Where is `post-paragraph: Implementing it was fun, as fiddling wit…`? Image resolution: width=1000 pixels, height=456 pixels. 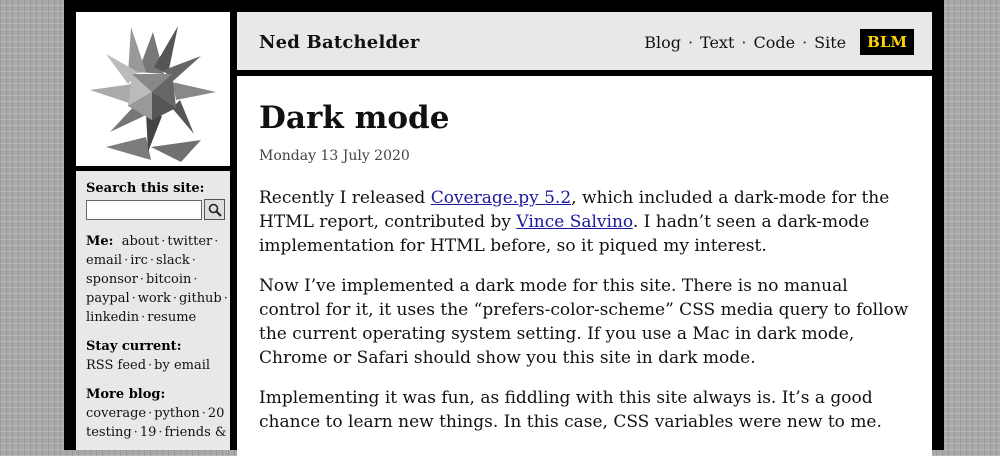 post-paragraph: Implementing it was fun, as fiddling wit… is located at coordinates (570, 410).